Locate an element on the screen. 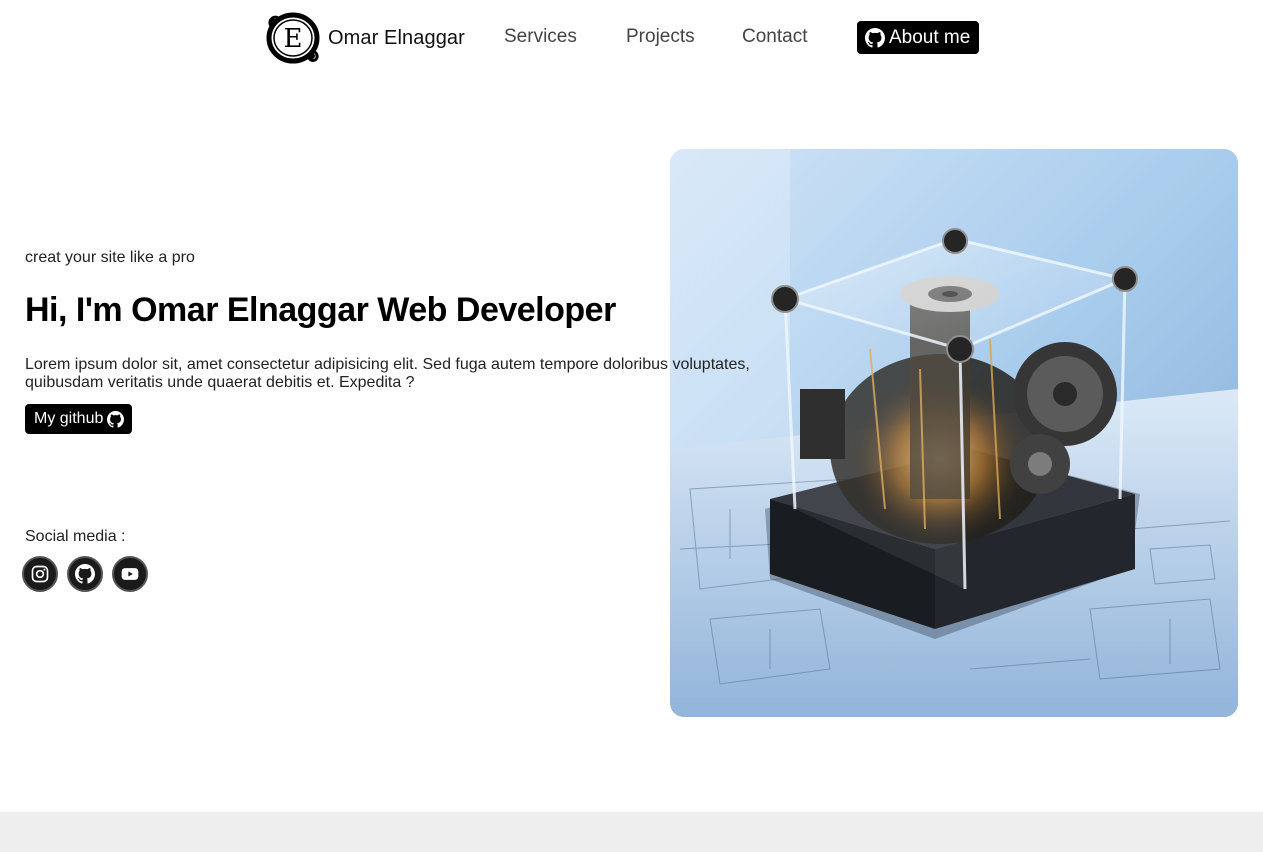 The image size is (1263, 852). youtube-icon is located at coordinates (130, 574).